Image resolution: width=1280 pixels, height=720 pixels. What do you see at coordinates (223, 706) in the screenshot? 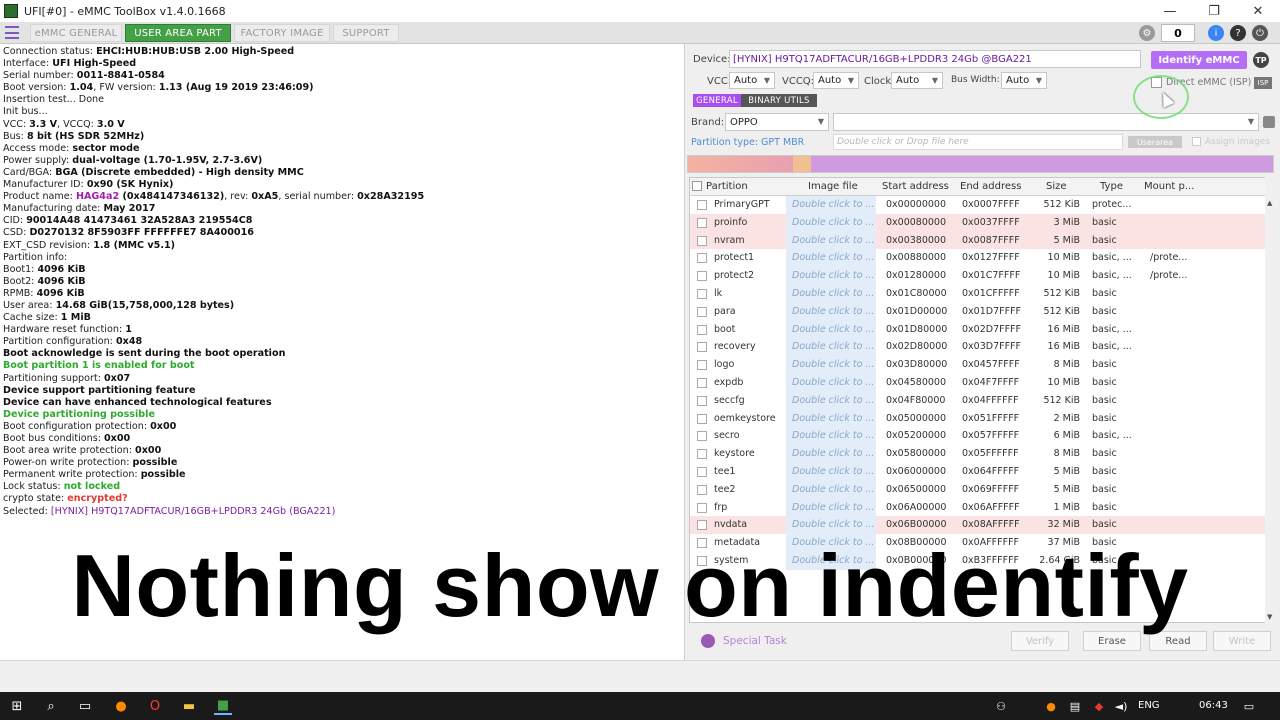
I see `emmc-toolbox-taskbar-icon: ■` at bounding box center [223, 706].